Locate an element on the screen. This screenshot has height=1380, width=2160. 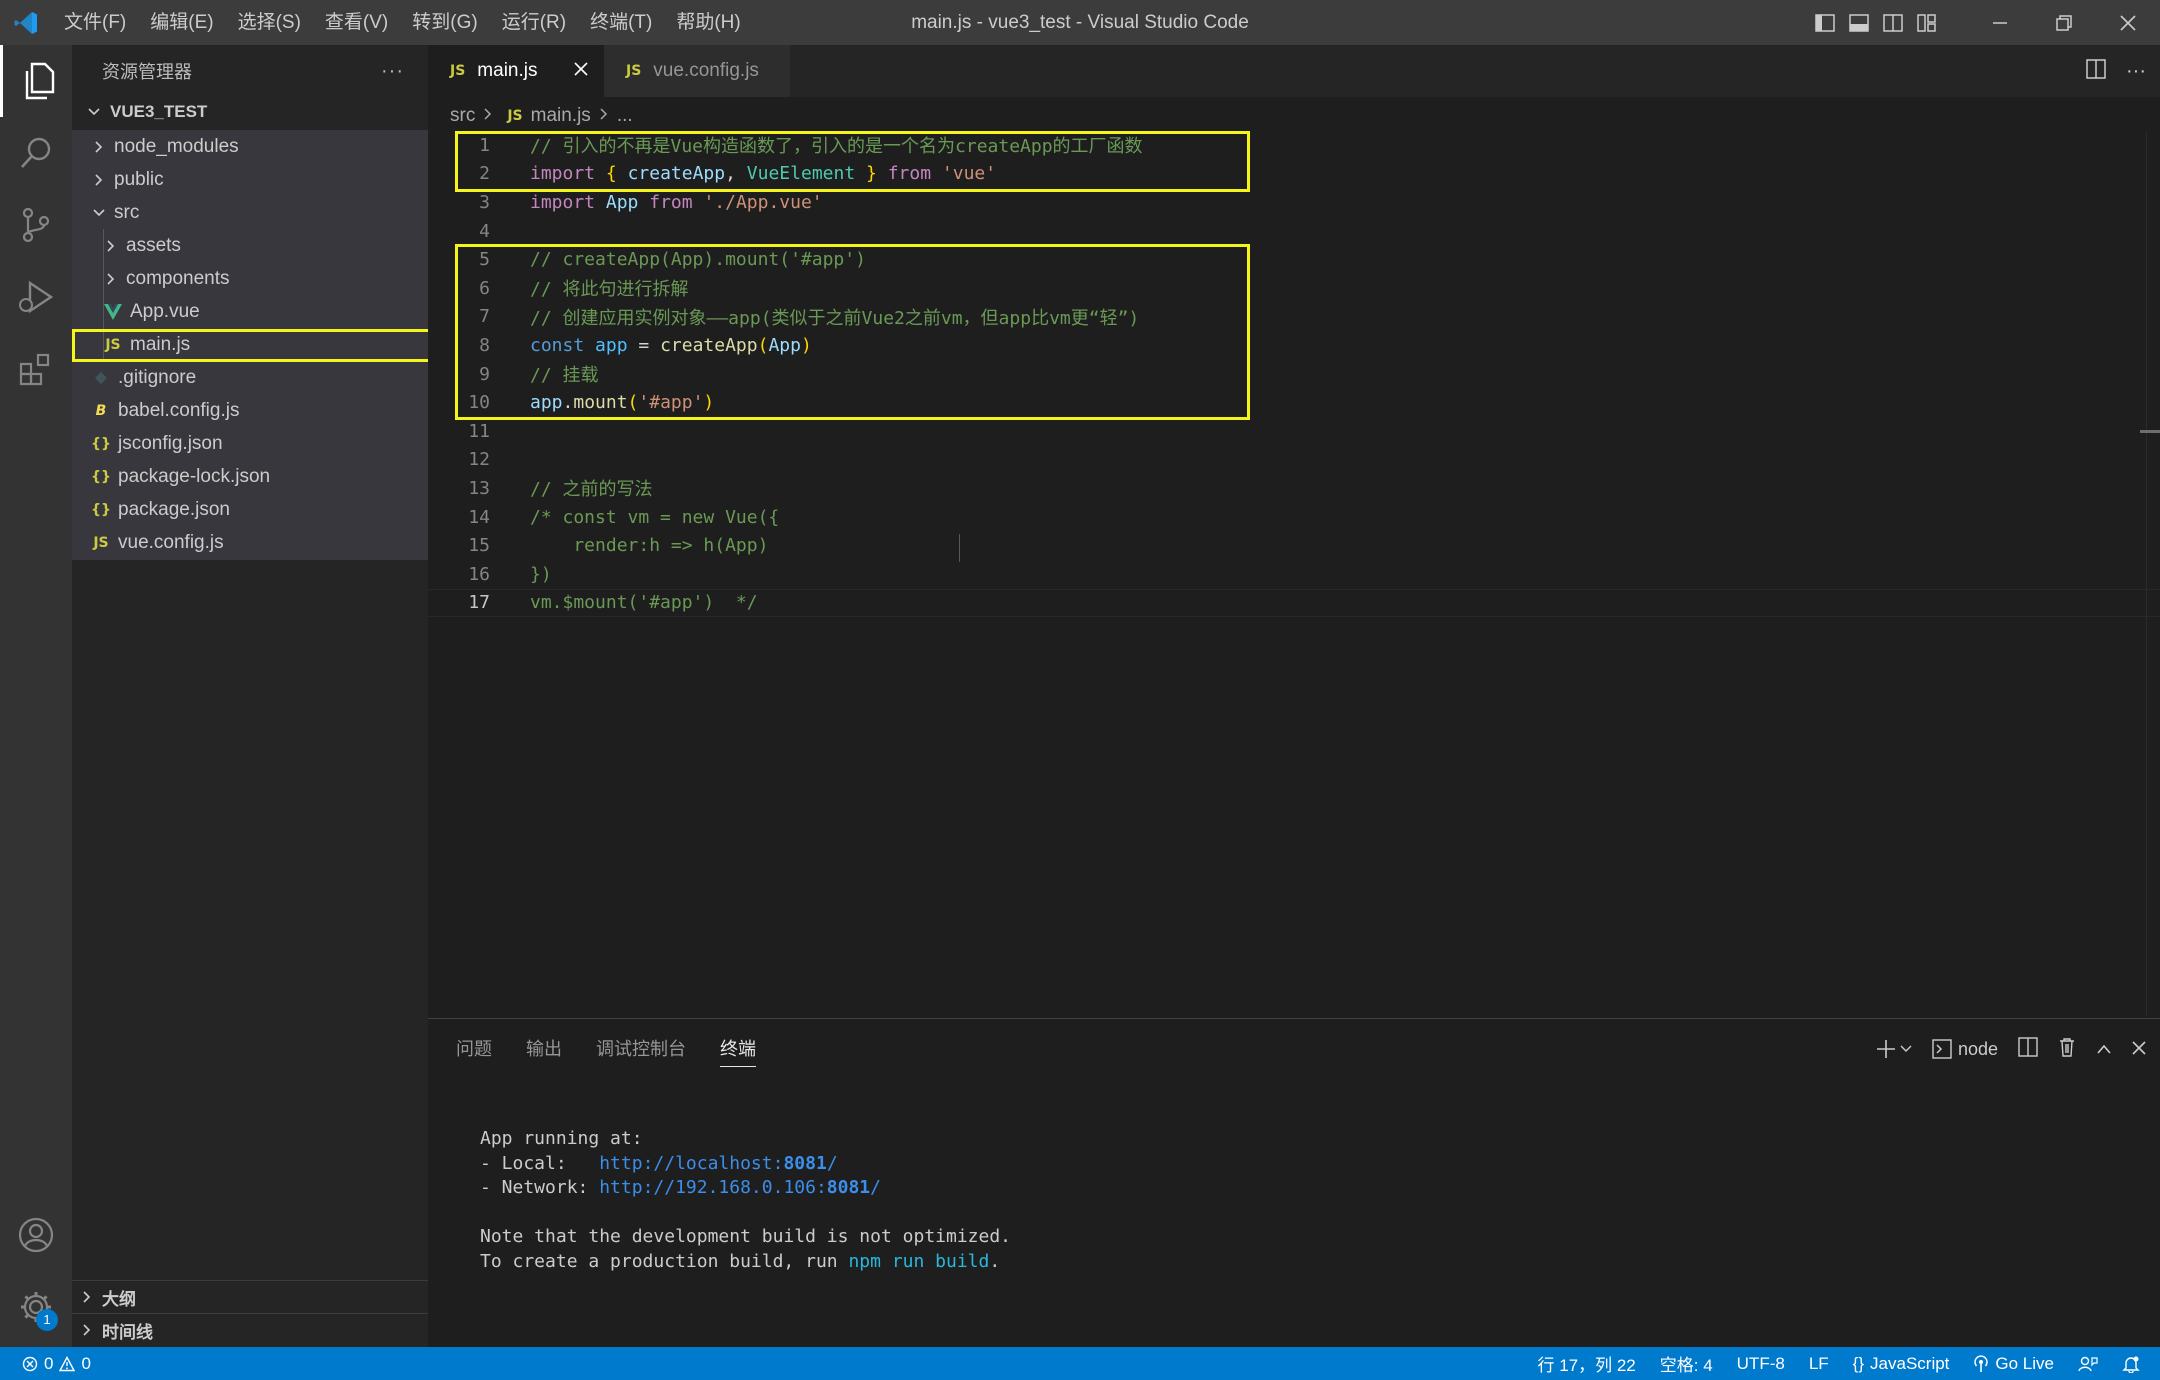
terminal-link: http://localhost: is located at coordinates (691, 1163).